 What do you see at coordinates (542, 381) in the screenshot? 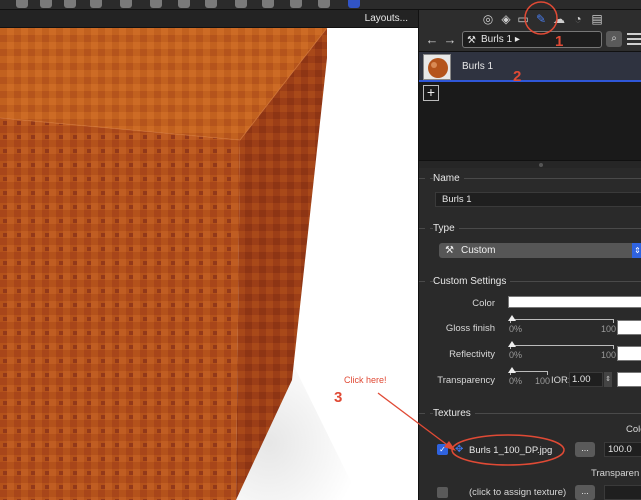
I see `transparency-max-label: 100` at bounding box center [542, 381].